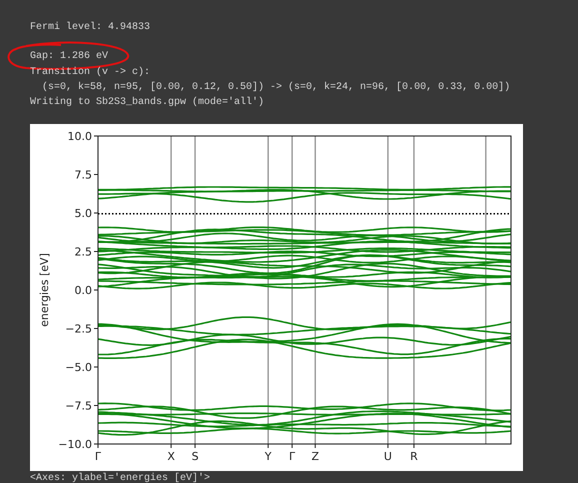 The image size is (578, 483). I want to click on y-tick-label: −5.0, so click(78, 367).